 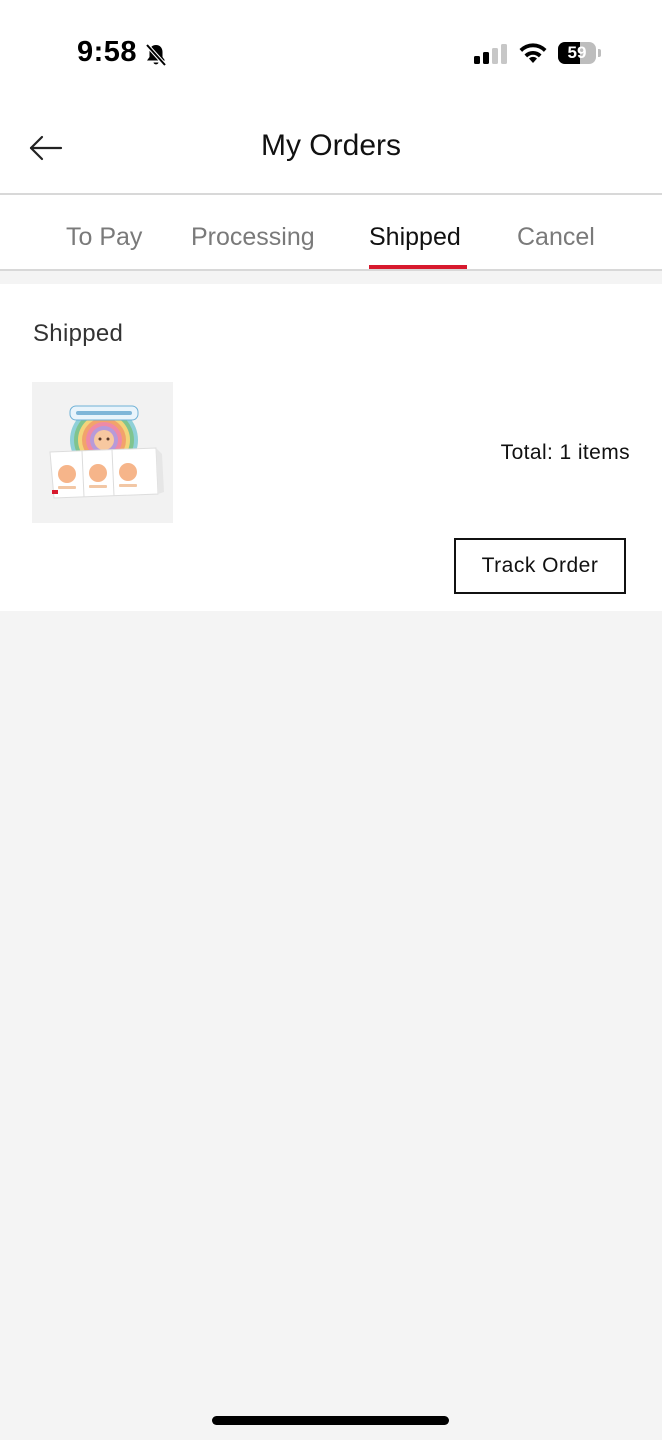 I want to click on order-status: Shipped, so click(x=78, y=333).